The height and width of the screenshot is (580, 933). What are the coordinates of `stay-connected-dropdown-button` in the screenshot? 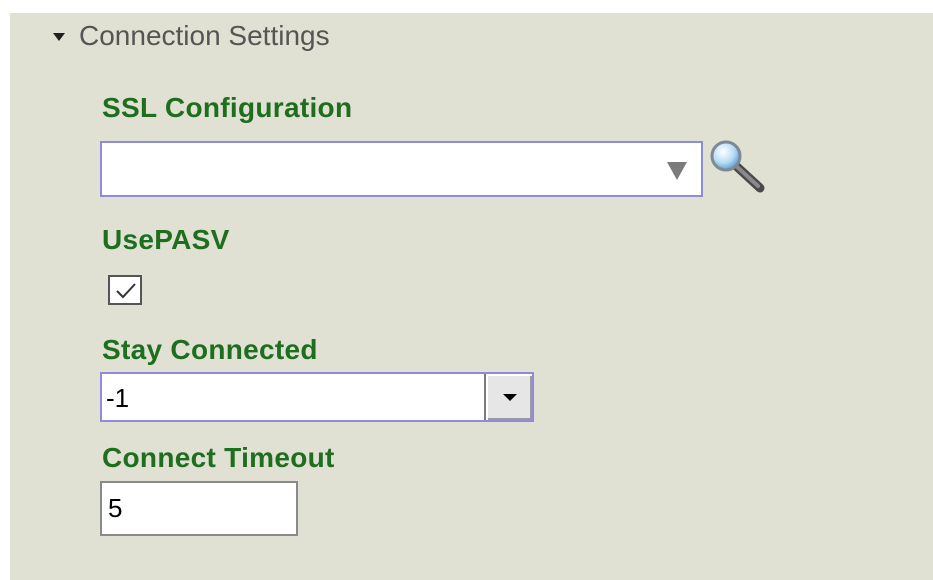 It's located at (508, 397).